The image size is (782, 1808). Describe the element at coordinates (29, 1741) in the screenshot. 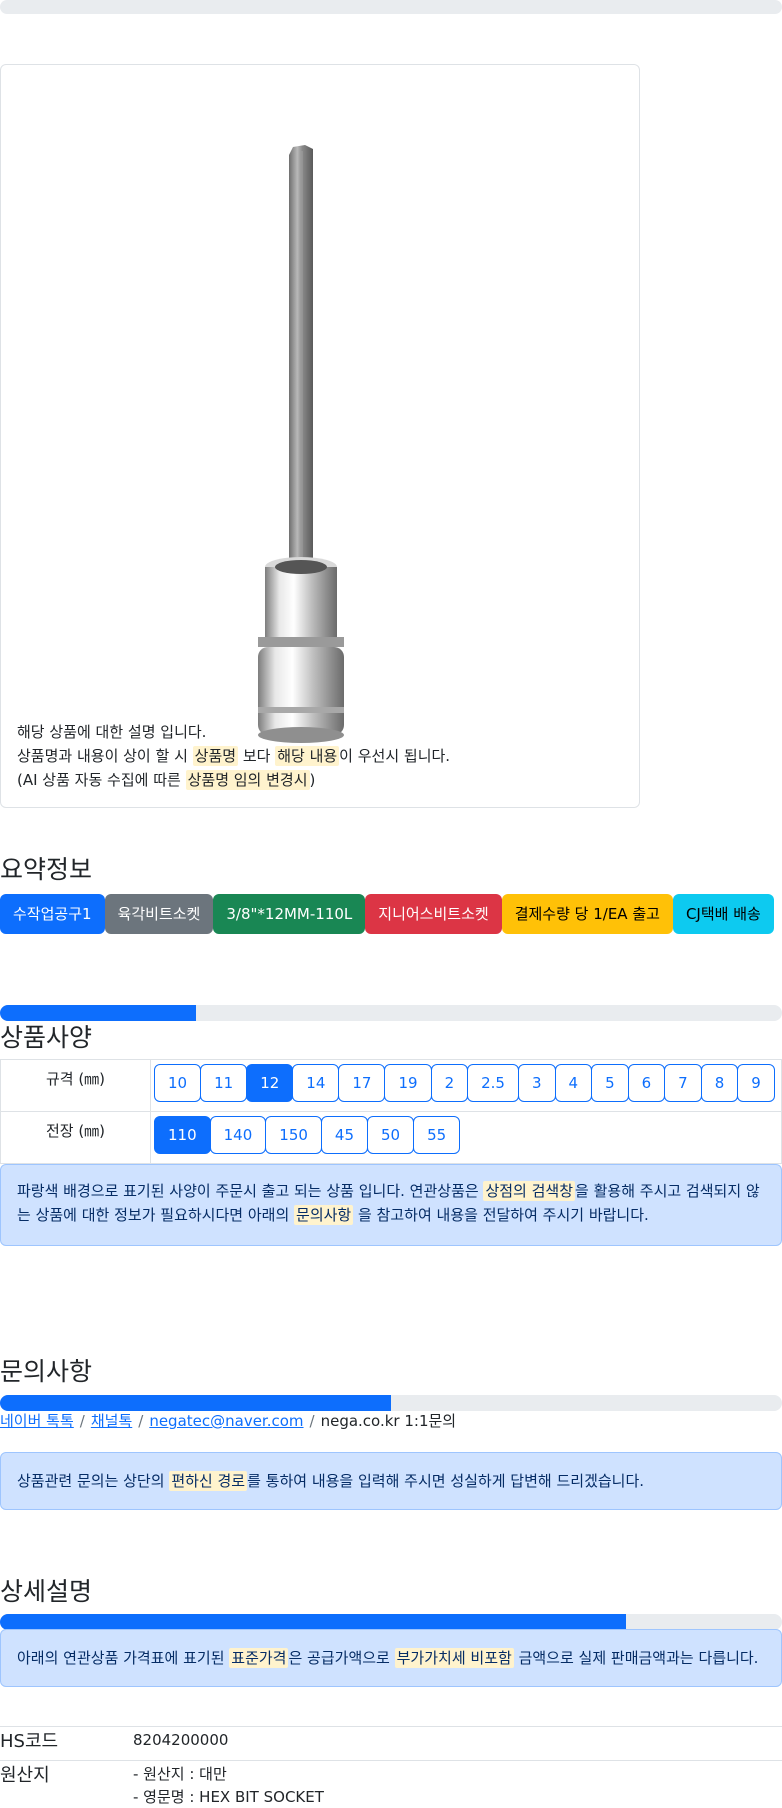

I see `hs-code-label: HS코드` at that location.